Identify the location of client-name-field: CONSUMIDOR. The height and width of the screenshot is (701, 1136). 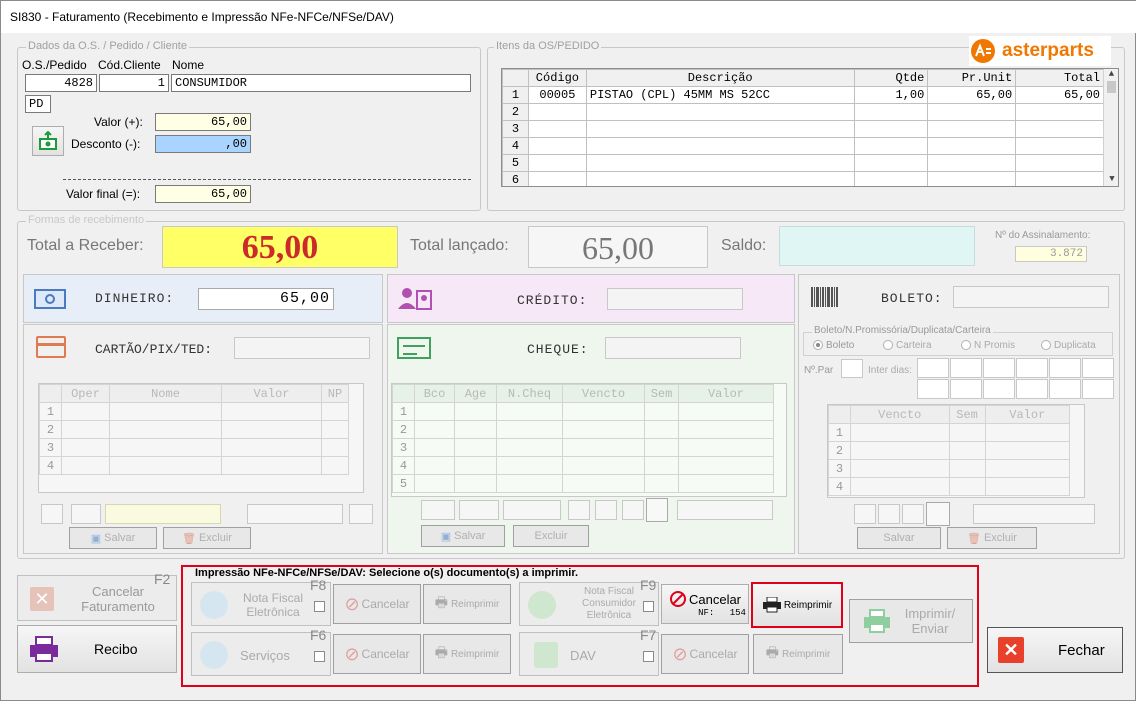
(321, 83).